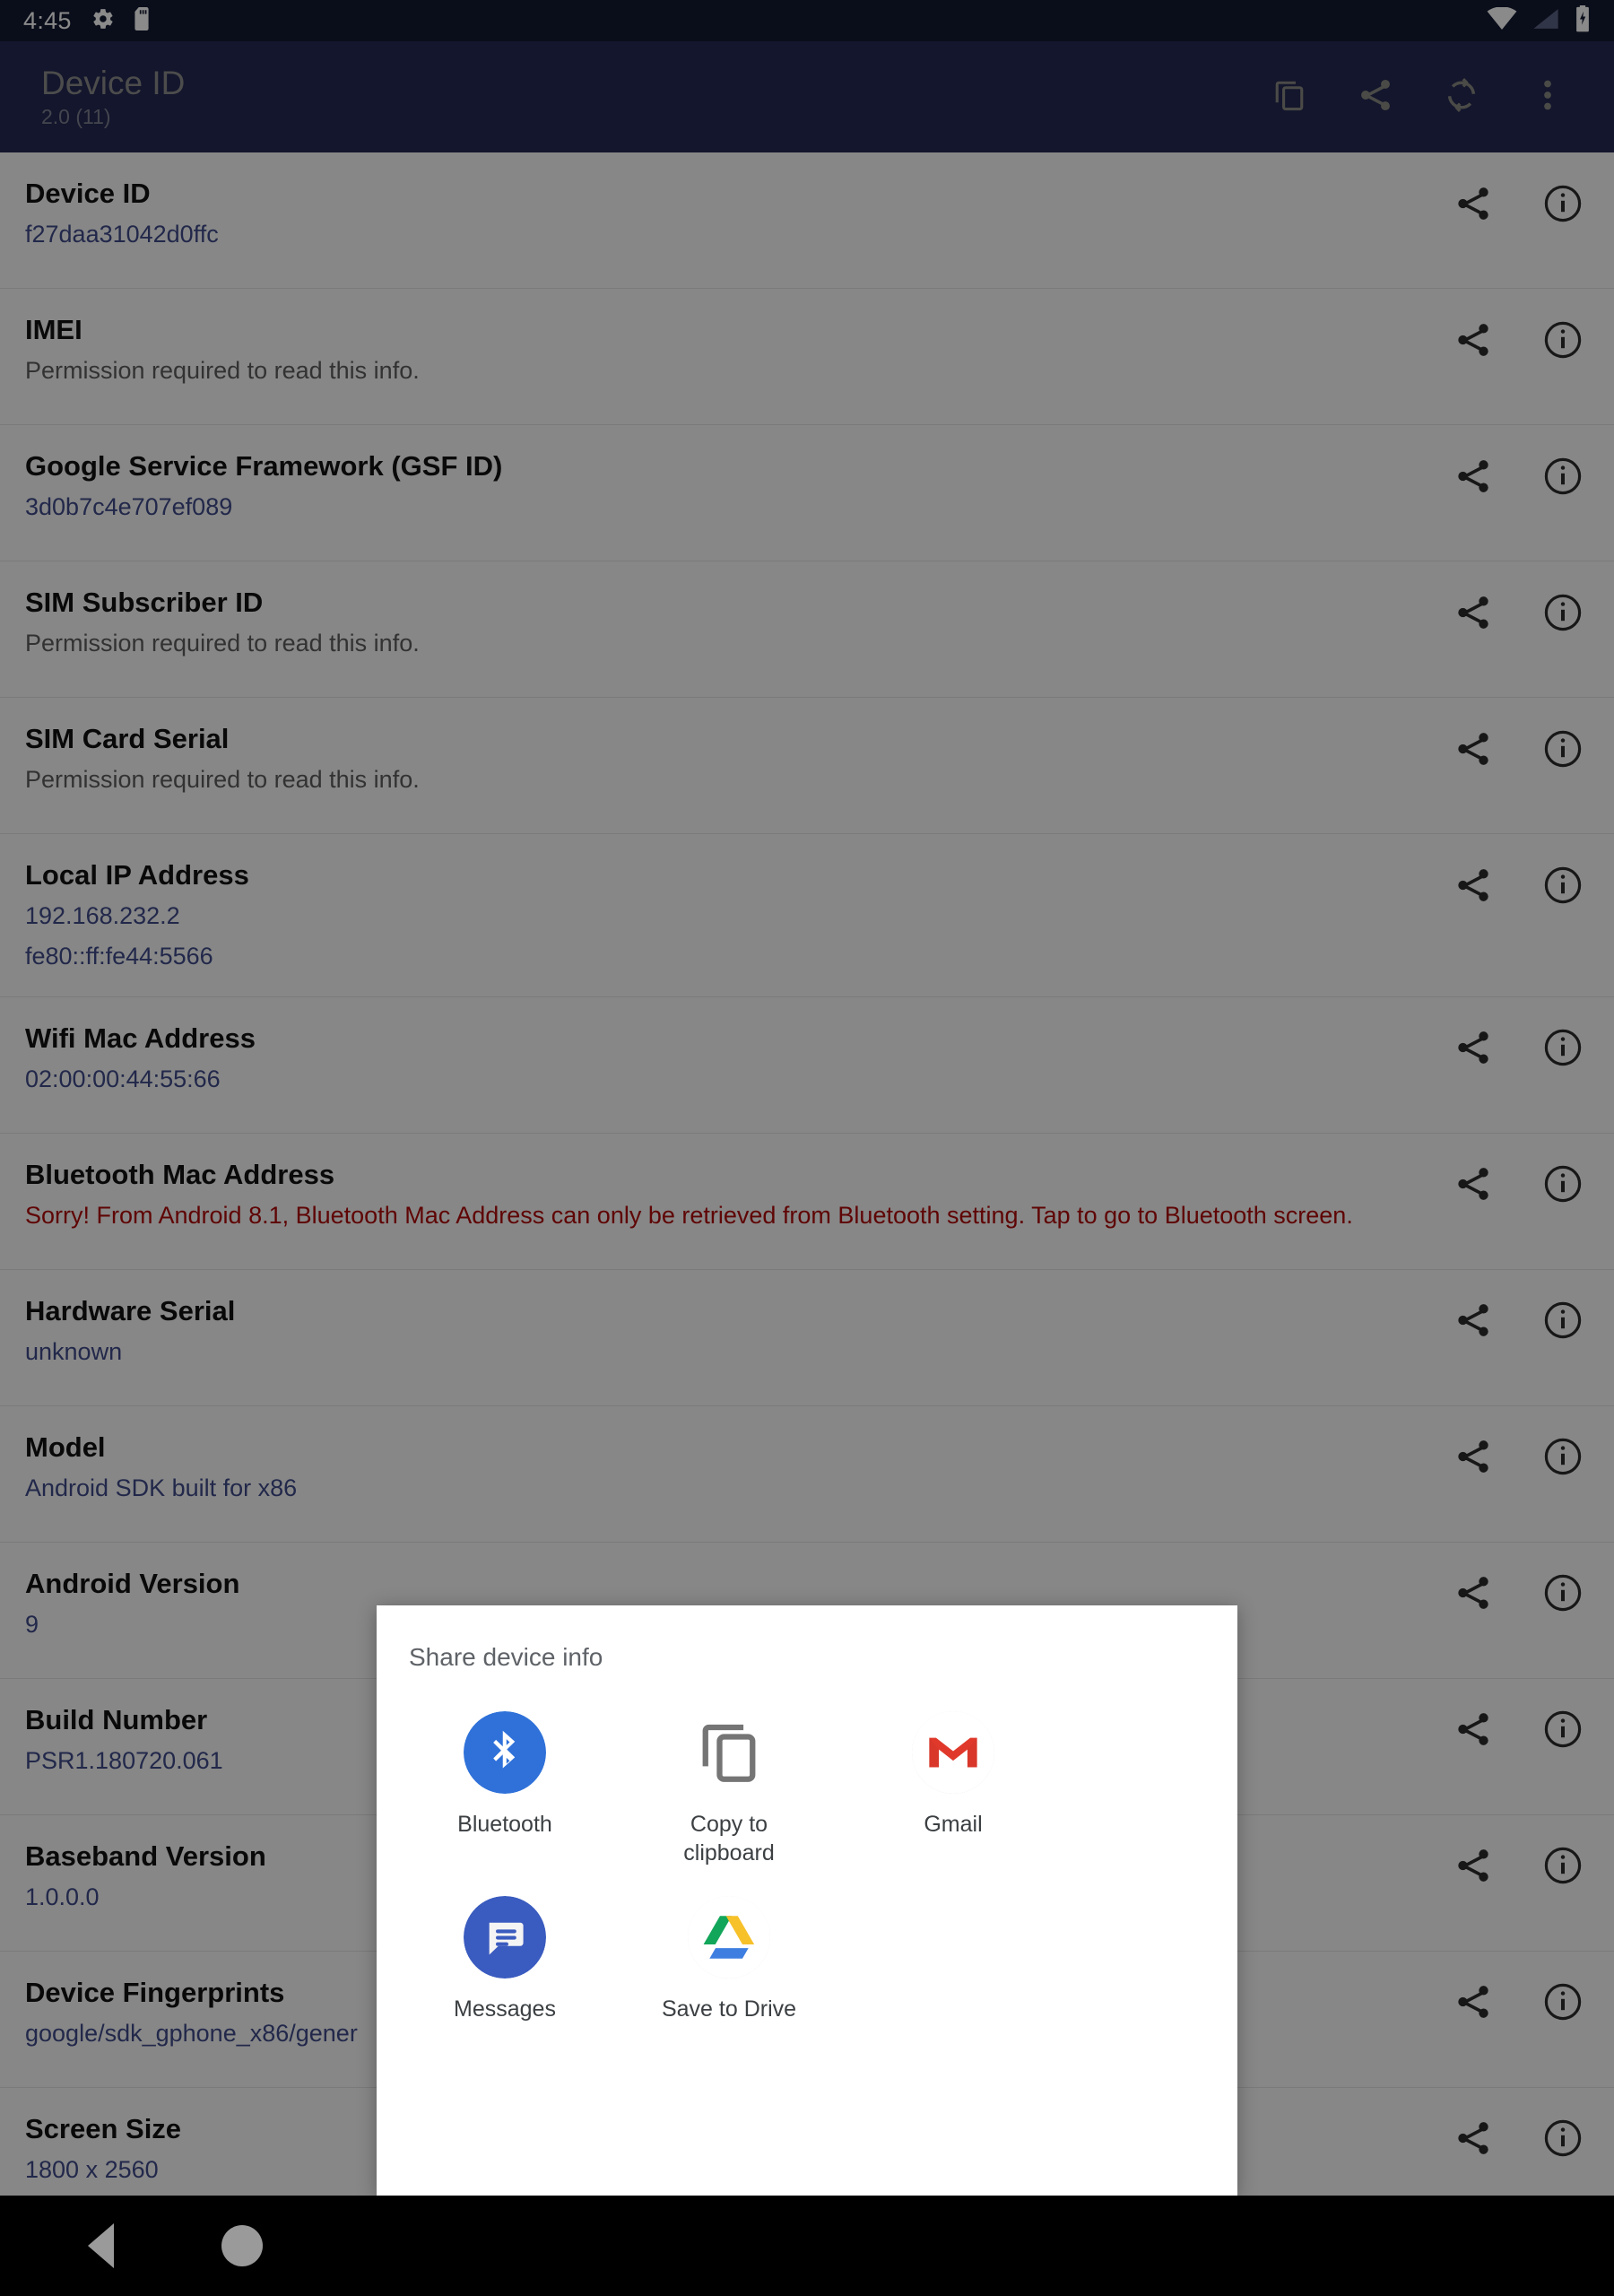  I want to click on share-target-messages: Messages, so click(505, 1954).